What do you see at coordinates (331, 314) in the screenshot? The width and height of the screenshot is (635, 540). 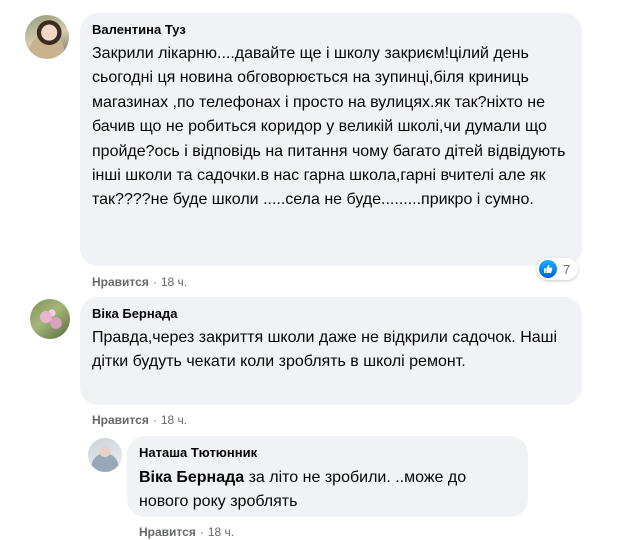 I see `comment-author: Віка Бернада` at bounding box center [331, 314].